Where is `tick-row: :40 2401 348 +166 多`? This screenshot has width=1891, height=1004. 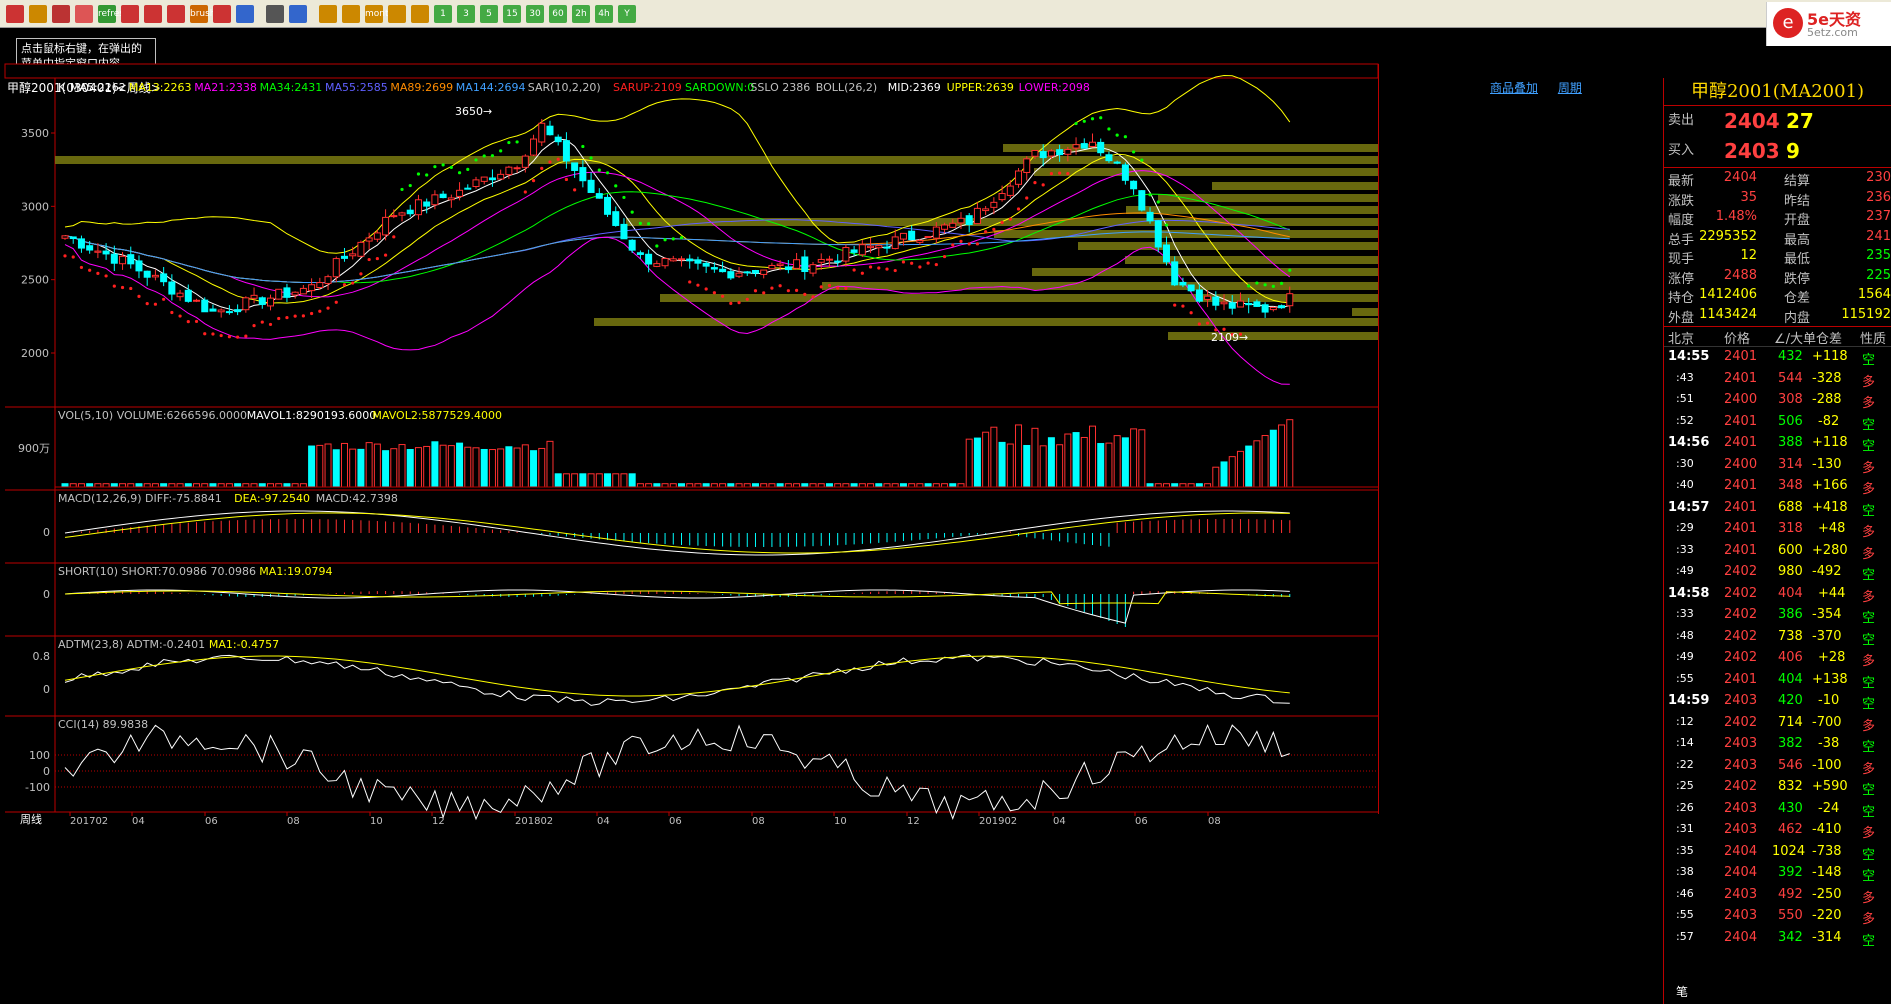 tick-row: :40 2401 348 +166 多 is located at coordinates (1777, 487).